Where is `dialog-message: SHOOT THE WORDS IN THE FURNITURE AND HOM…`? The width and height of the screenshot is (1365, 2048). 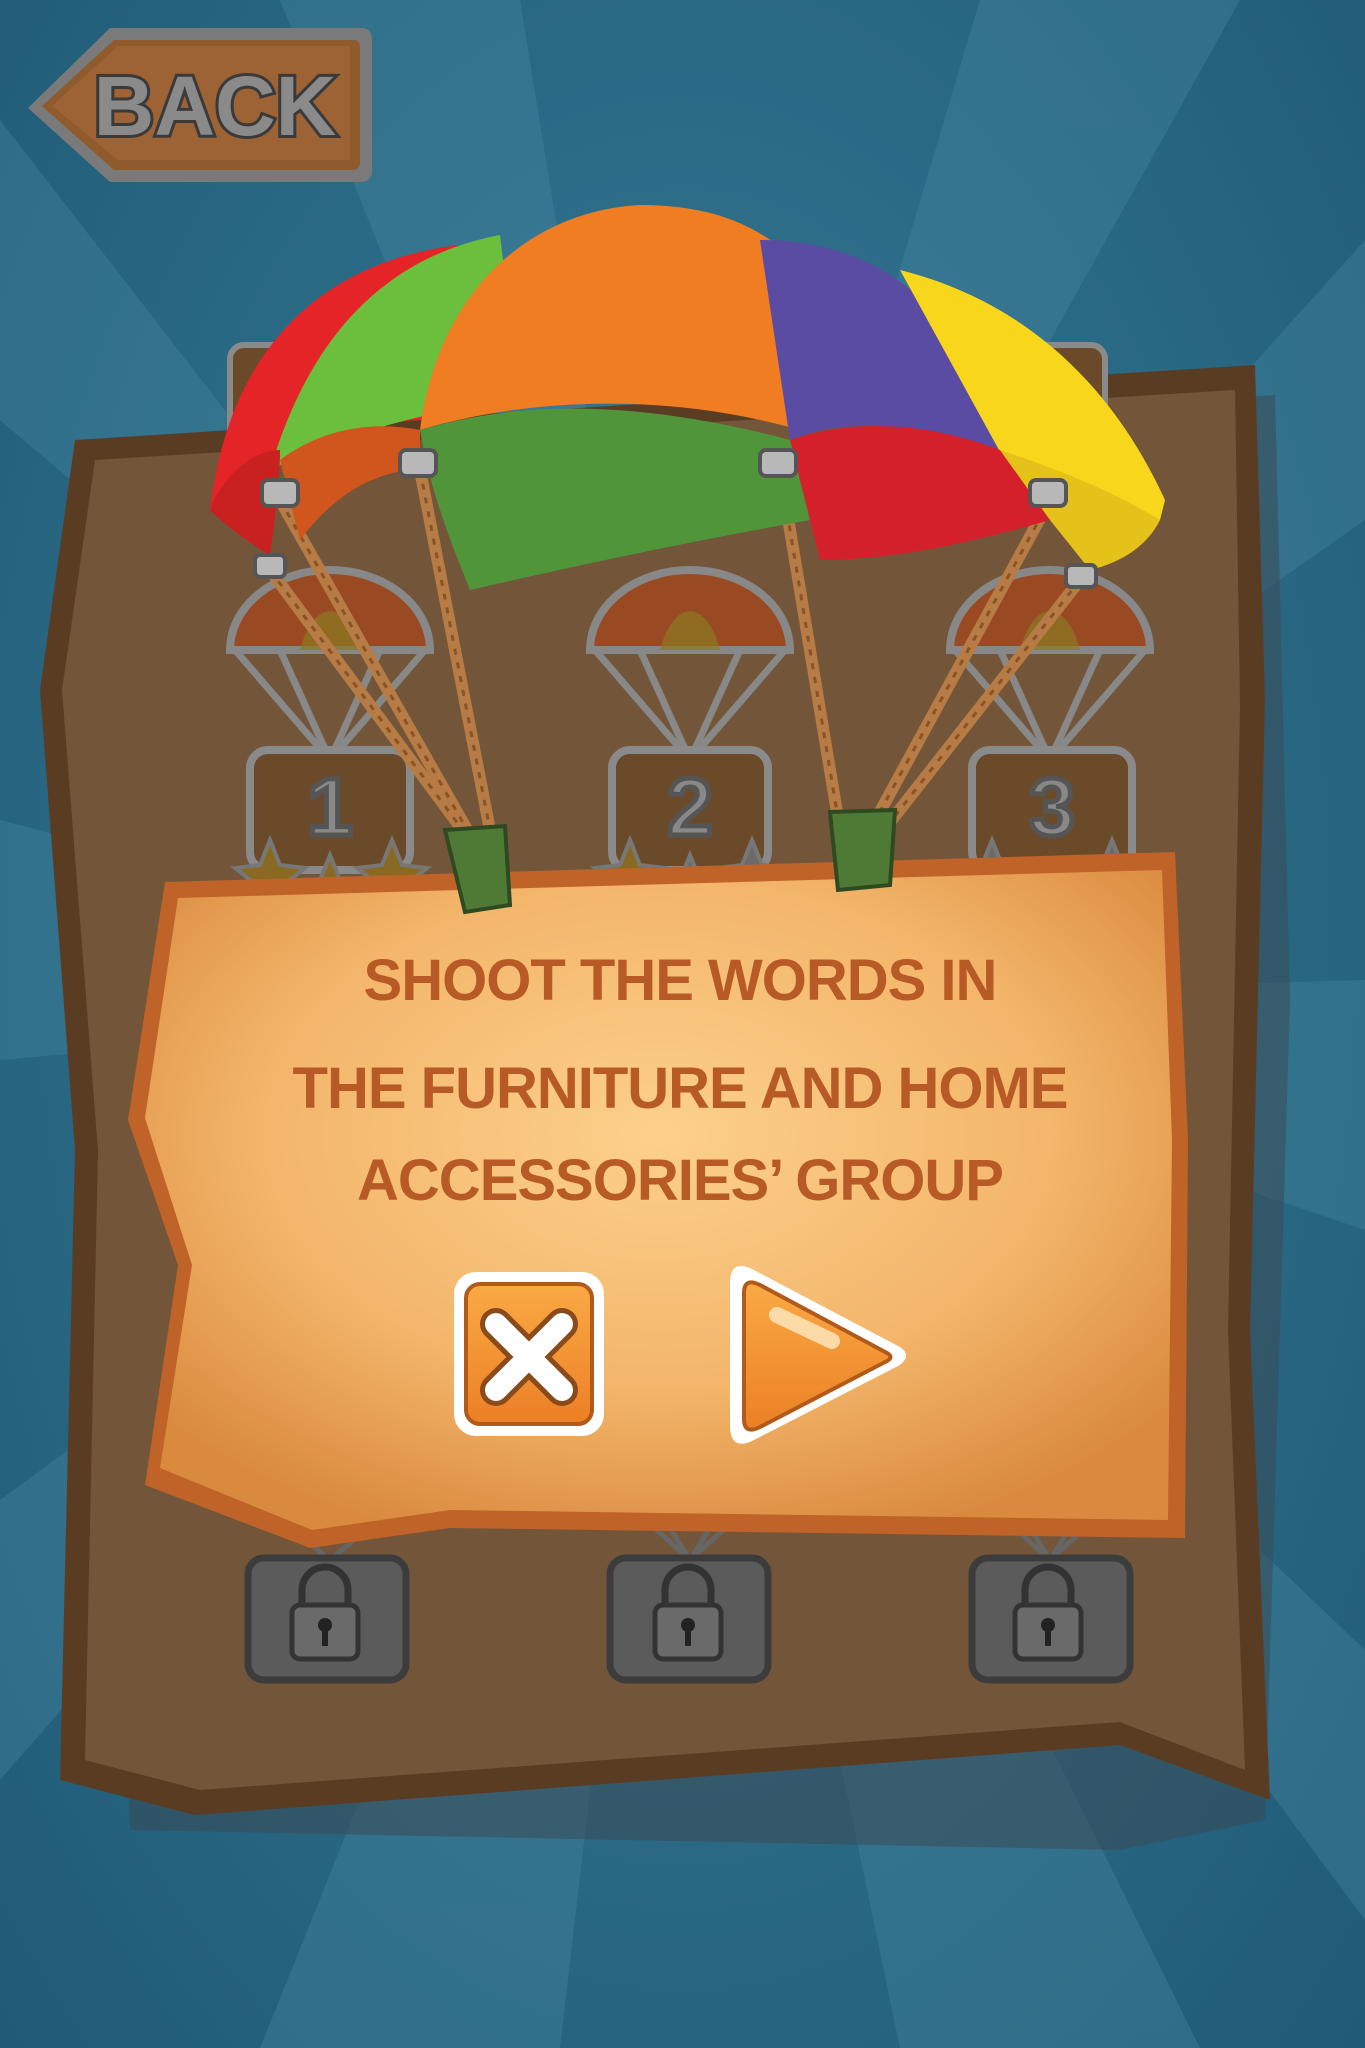
dialog-message: SHOOT THE WORDS IN THE FURNITURE AND HOM… is located at coordinates (680, 1081).